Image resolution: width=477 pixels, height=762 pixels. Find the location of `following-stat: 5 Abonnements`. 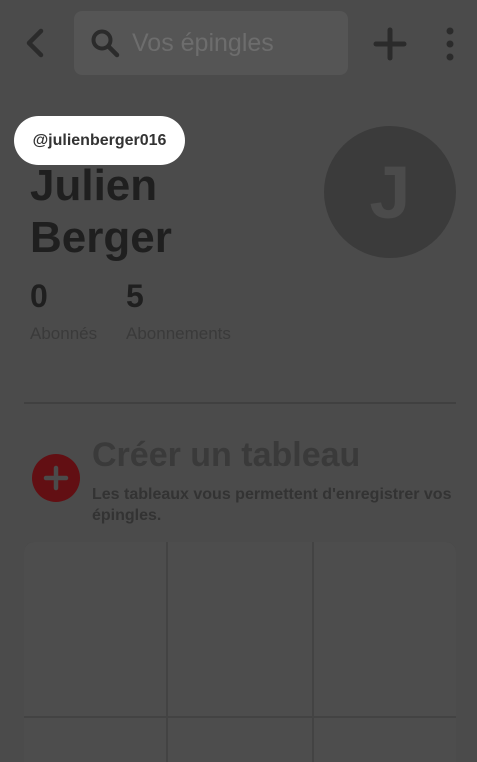

following-stat: 5 Abonnements is located at coordinates (178, 310).